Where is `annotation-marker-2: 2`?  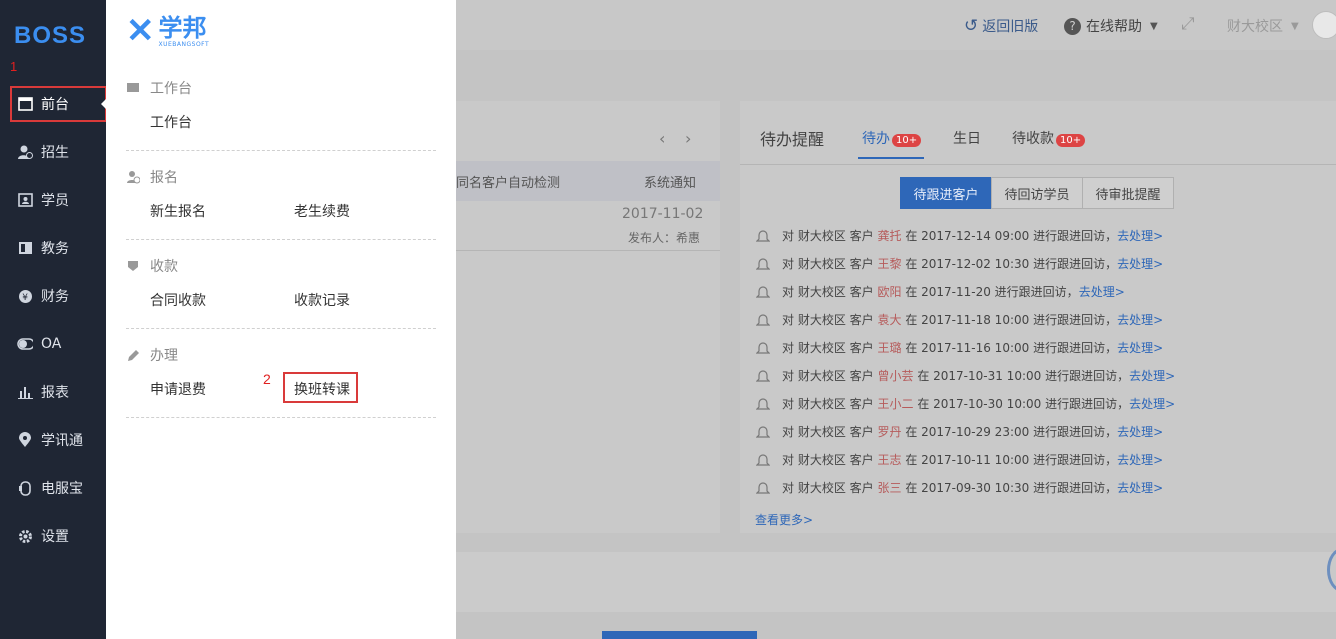 annotation-marker-2: 2 is located at coordinates (267, 379).